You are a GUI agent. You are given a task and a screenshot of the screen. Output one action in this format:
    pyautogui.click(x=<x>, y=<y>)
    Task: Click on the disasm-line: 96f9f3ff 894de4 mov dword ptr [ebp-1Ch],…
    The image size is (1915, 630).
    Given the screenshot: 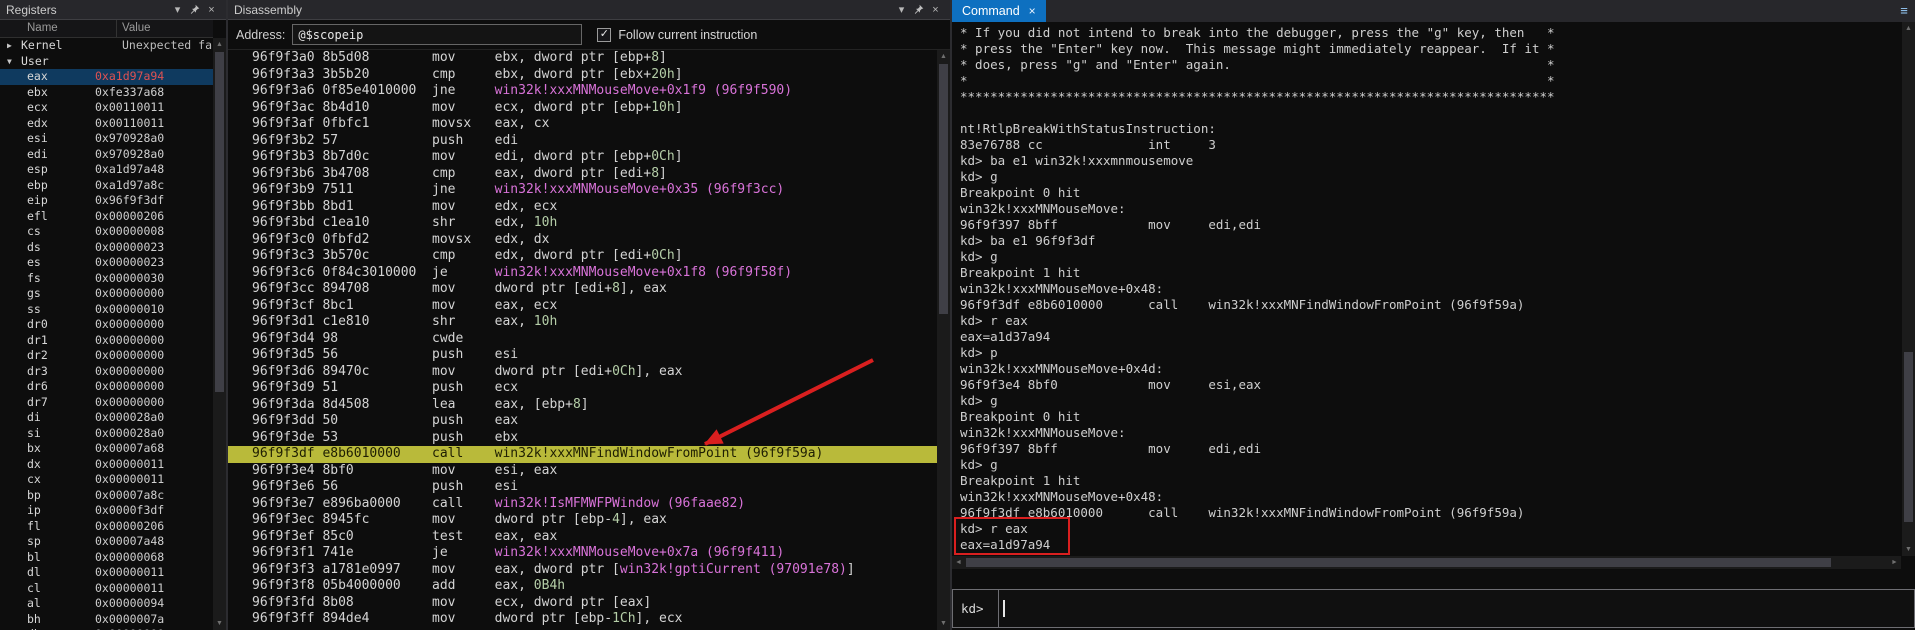 What is the action you would take?
    pyautogui.click(x=582, y=619)
    